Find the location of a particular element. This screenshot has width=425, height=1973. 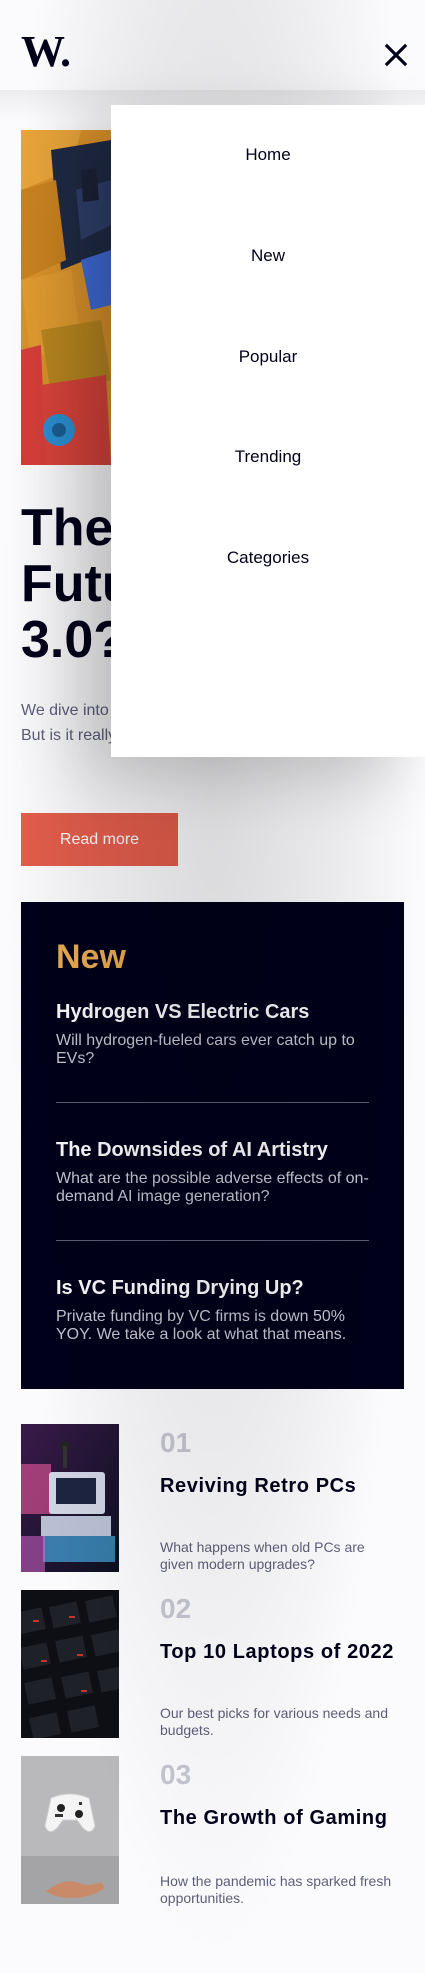

retro-pc-thumbnail is located at coordinates (70, 1498).